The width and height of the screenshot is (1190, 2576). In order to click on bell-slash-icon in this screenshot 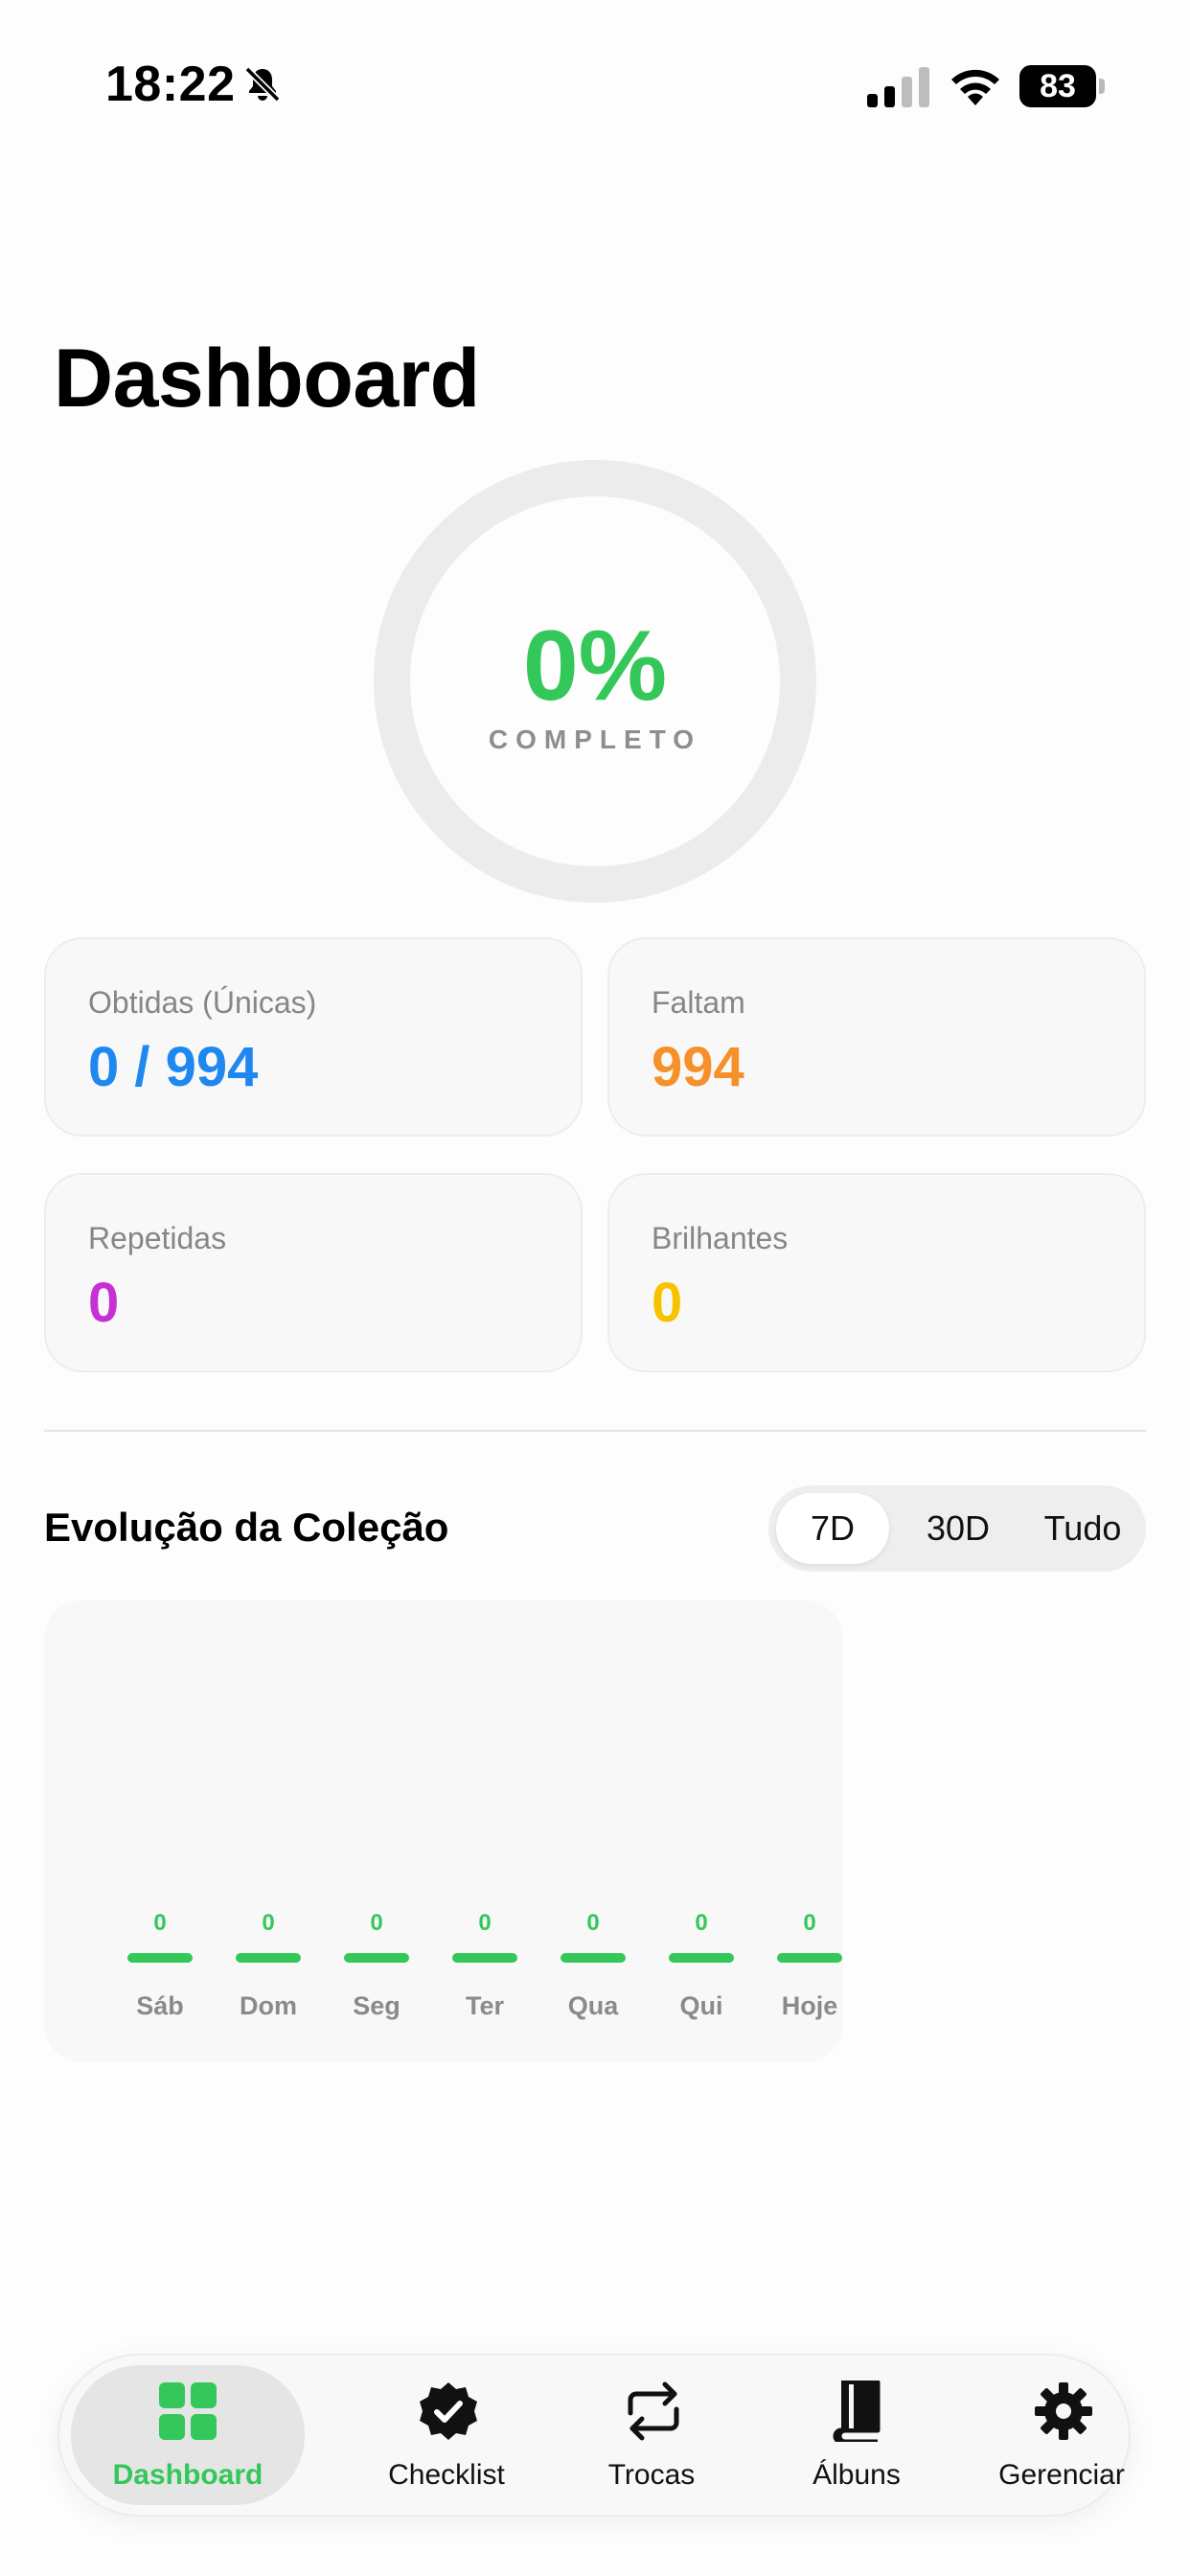, I will do `click(263, 85)`.